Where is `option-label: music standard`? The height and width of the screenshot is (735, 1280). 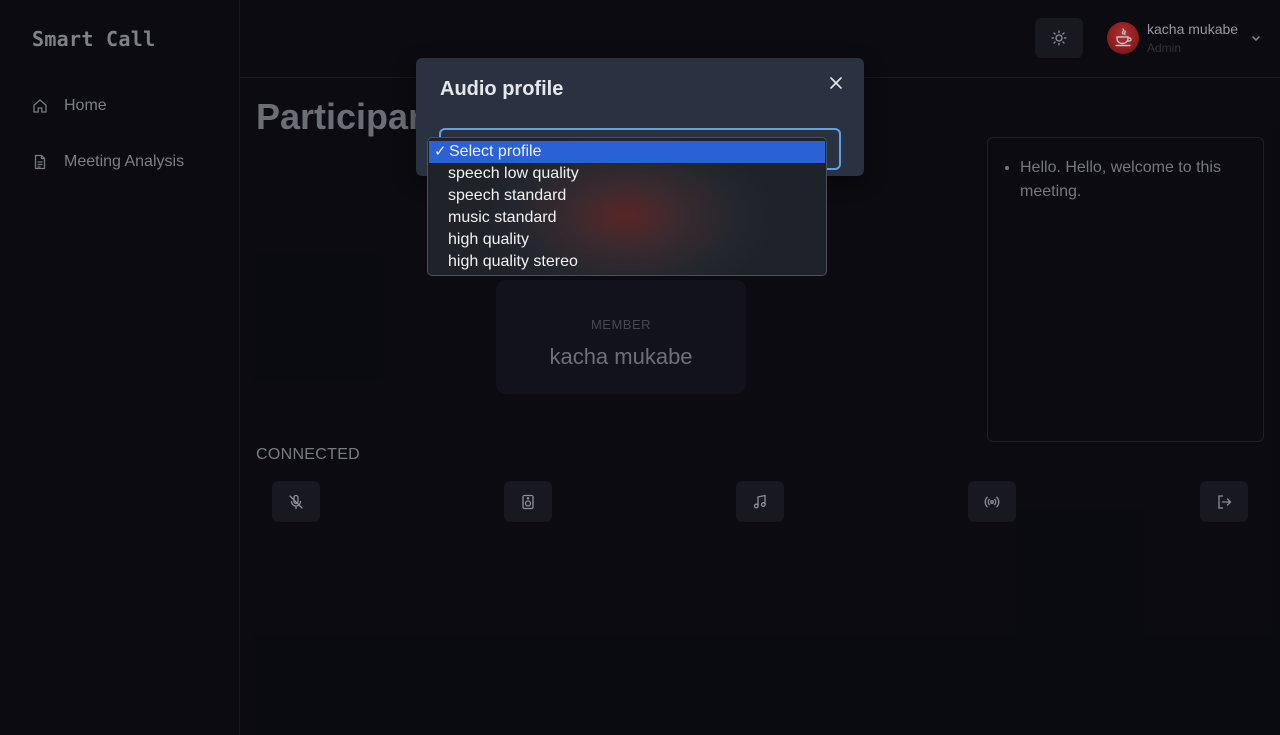
option-label: music standard is located at coordinates (502, 217).